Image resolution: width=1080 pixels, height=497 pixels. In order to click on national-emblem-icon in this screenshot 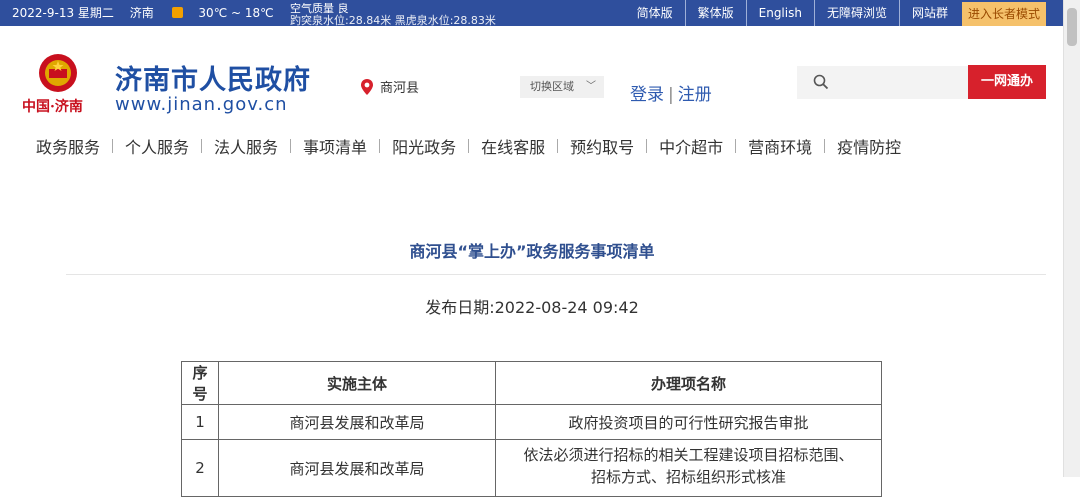, I will do `click(58, 73)`.